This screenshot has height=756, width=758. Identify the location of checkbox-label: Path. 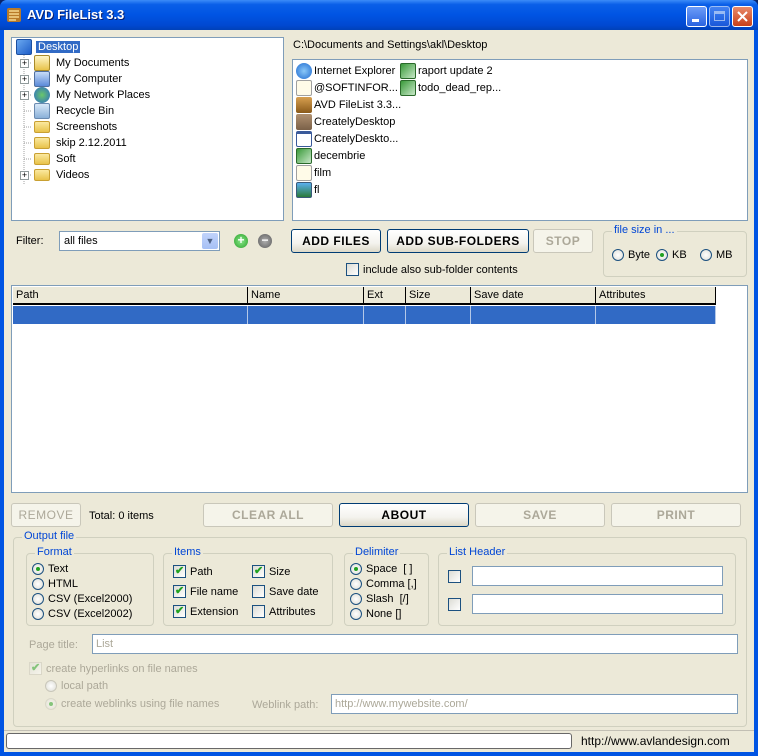
(201, 571).